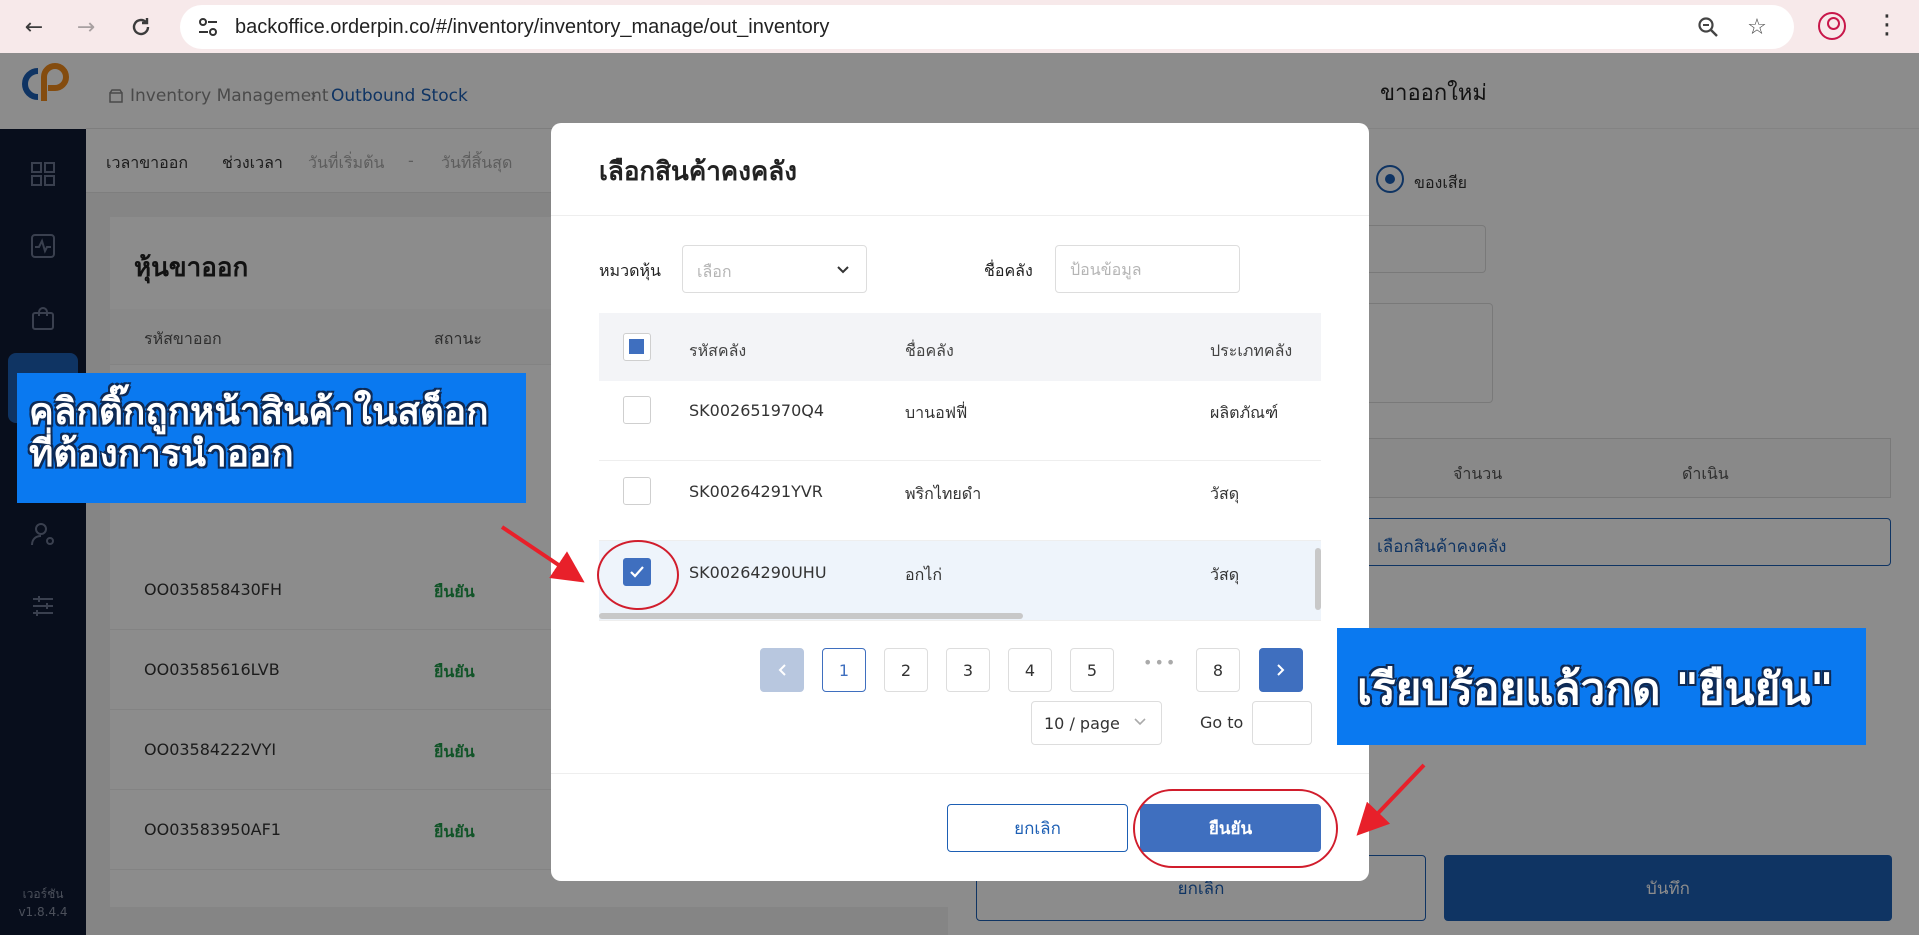 The image size is (1919, 935). What do you see at coordinates (161, 453) in the screenshot?
I see `callout-left-line-2: ที่ต้องการนำออก` at bounding box center [161, 453].